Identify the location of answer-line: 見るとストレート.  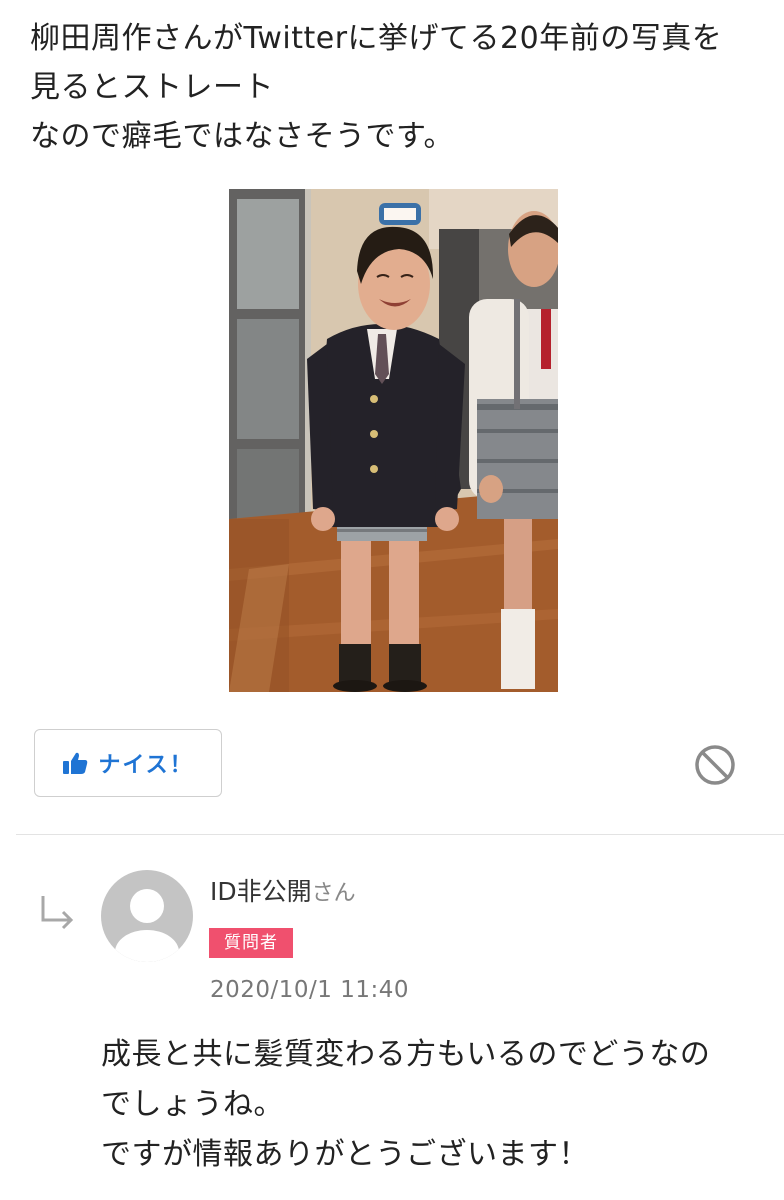
(152, 87).